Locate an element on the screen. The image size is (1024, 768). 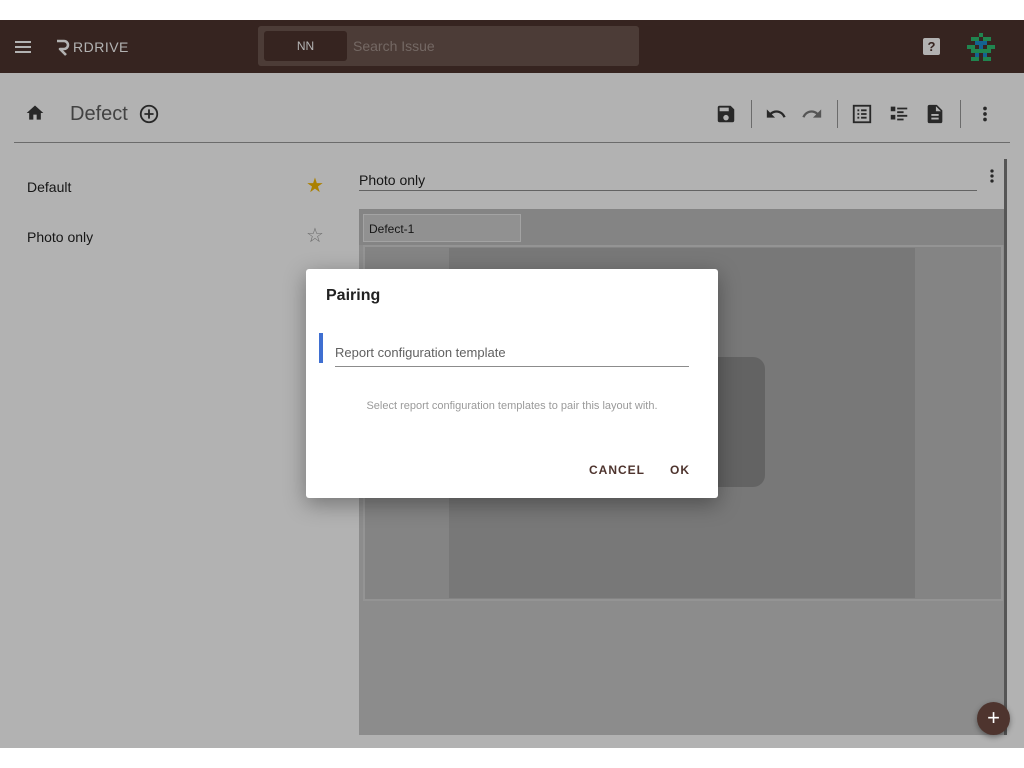
ok-button: OK is located at coordinates (680, 470).